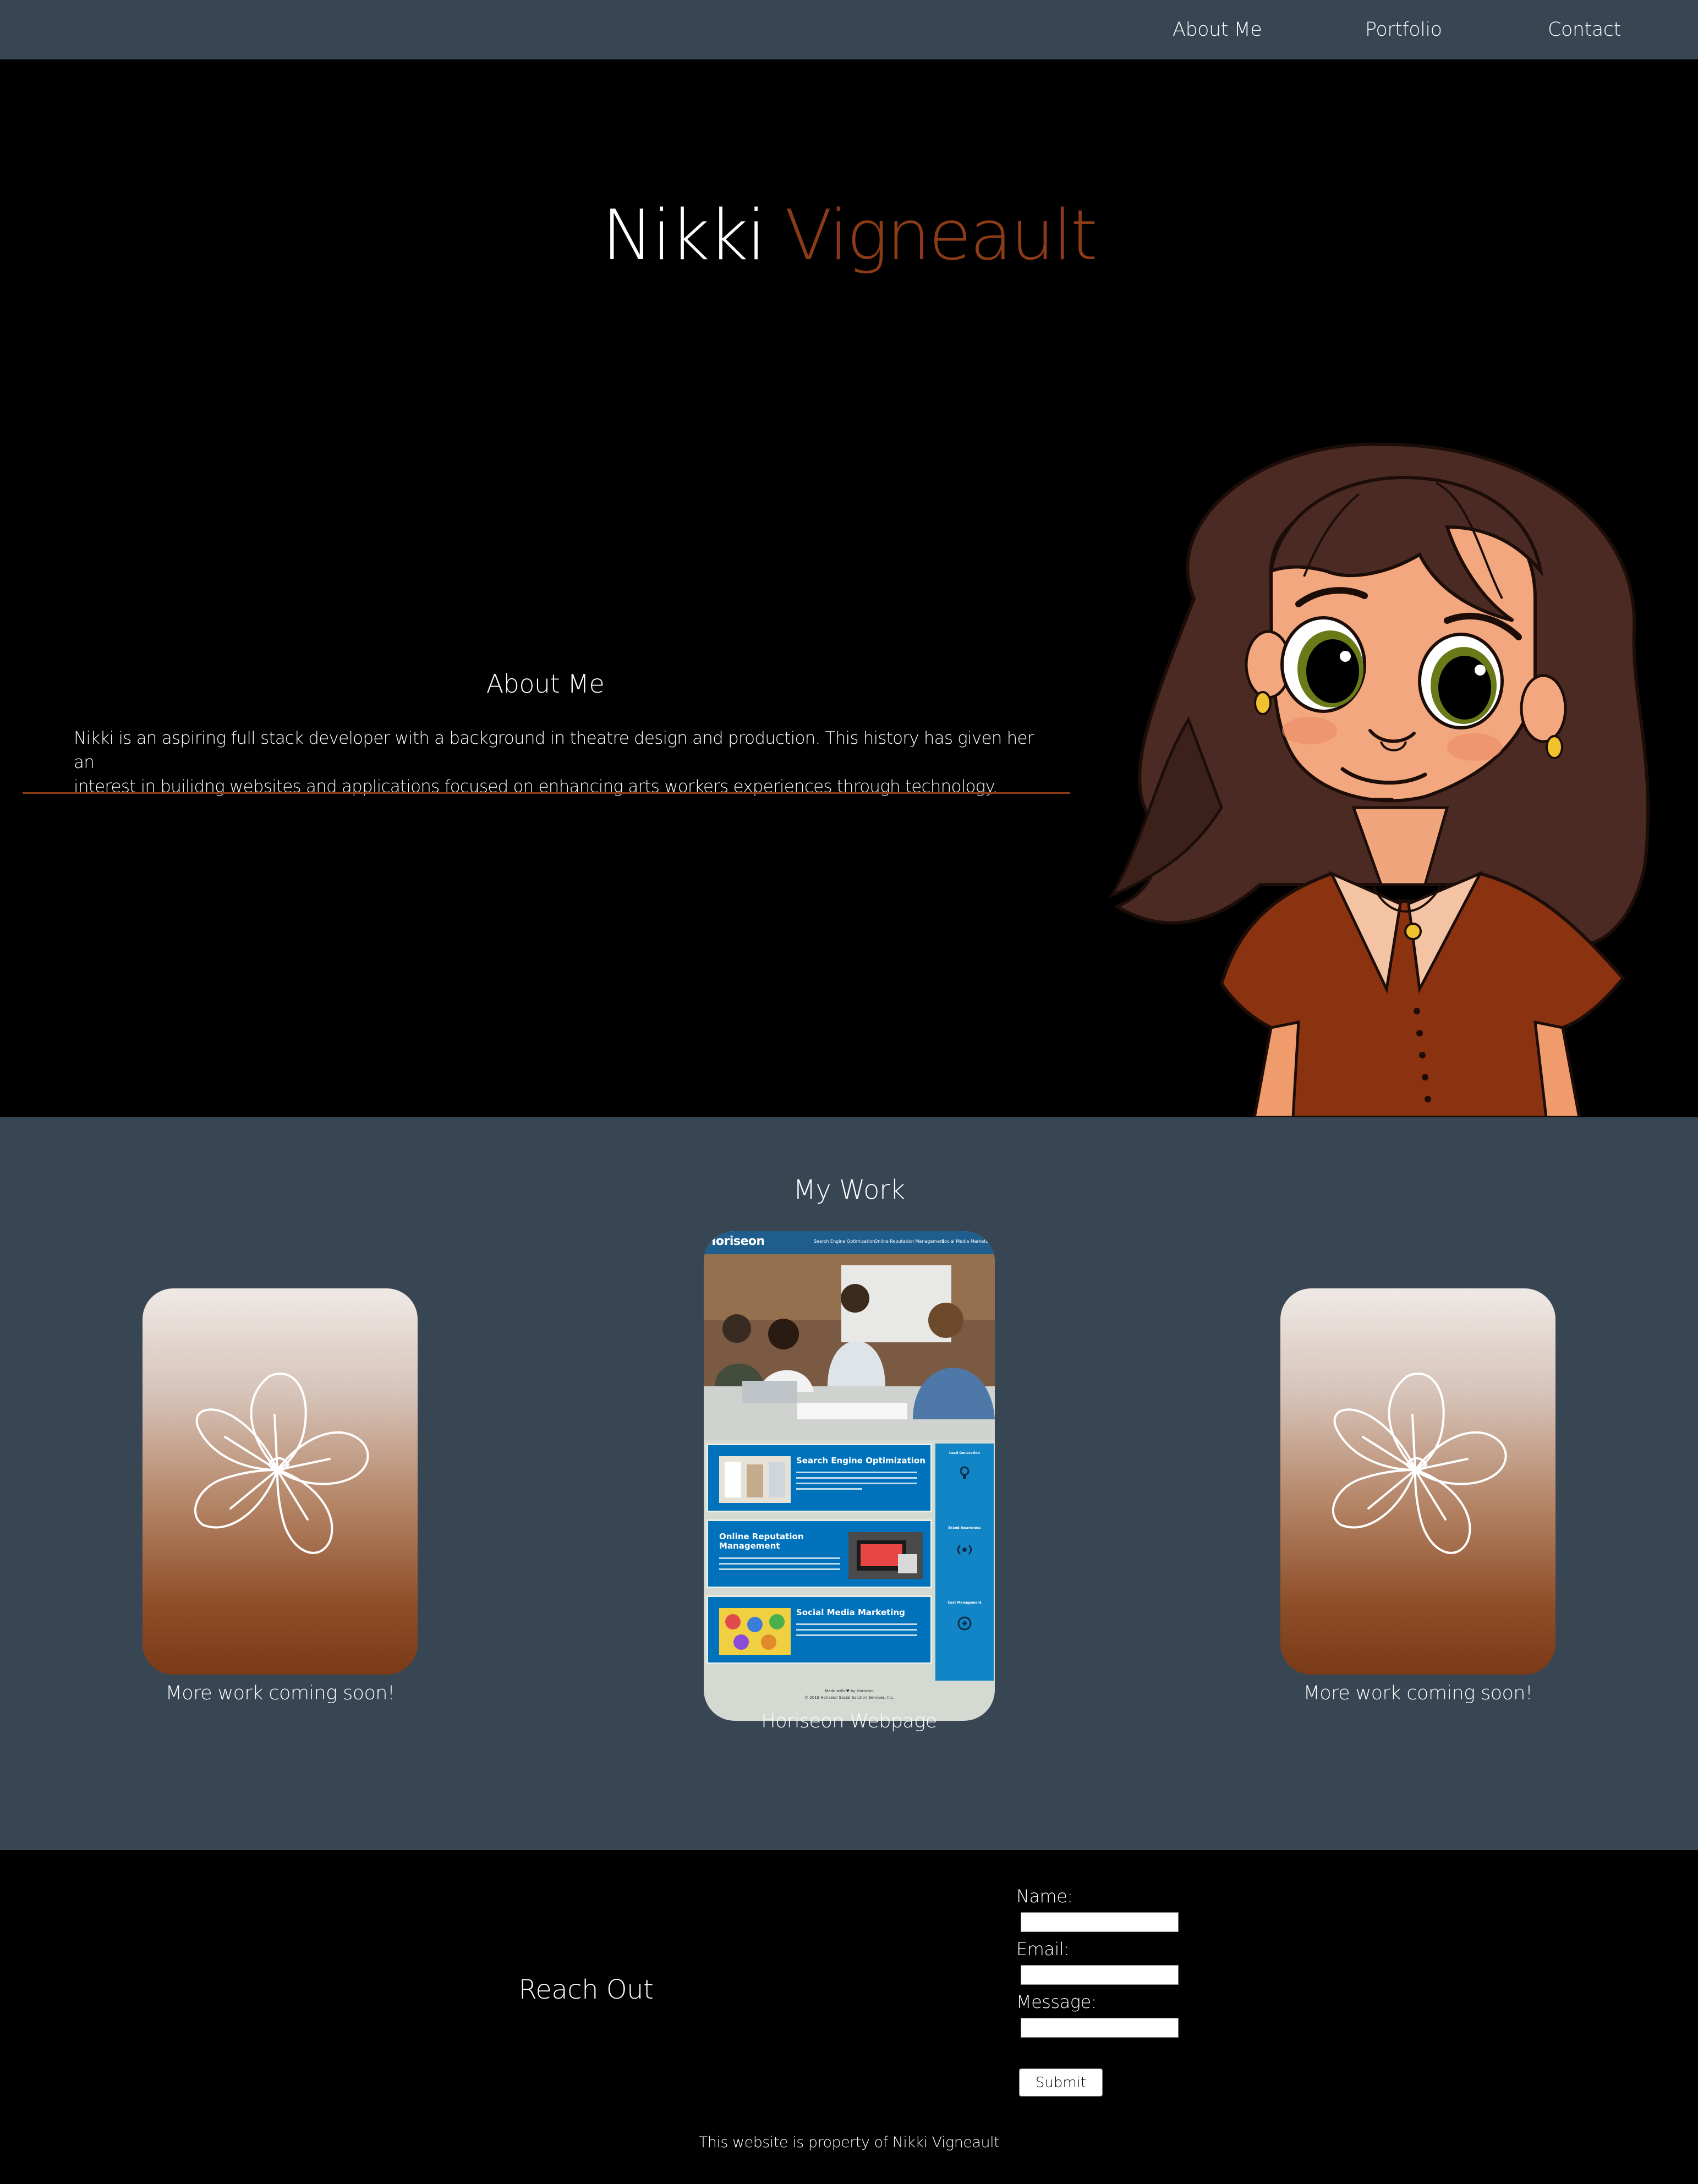 This screenshot has width=1698, height=2184. What do you see at coordinates (819, 1478) in the screenshot?
I see `preview-section: Search Engine Optimization` at bounding box center [819, 1478].